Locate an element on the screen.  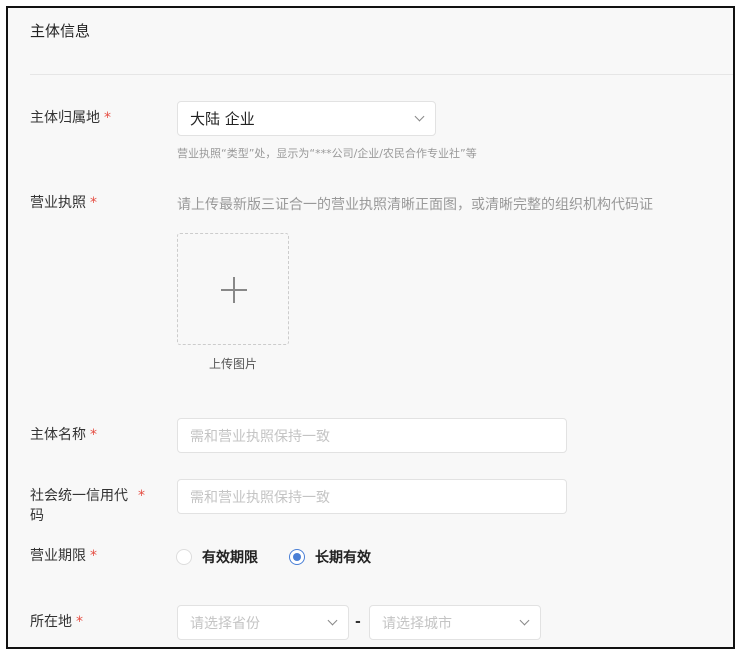
region-value: 大陆 企业 is located at coordinates (222, 119).